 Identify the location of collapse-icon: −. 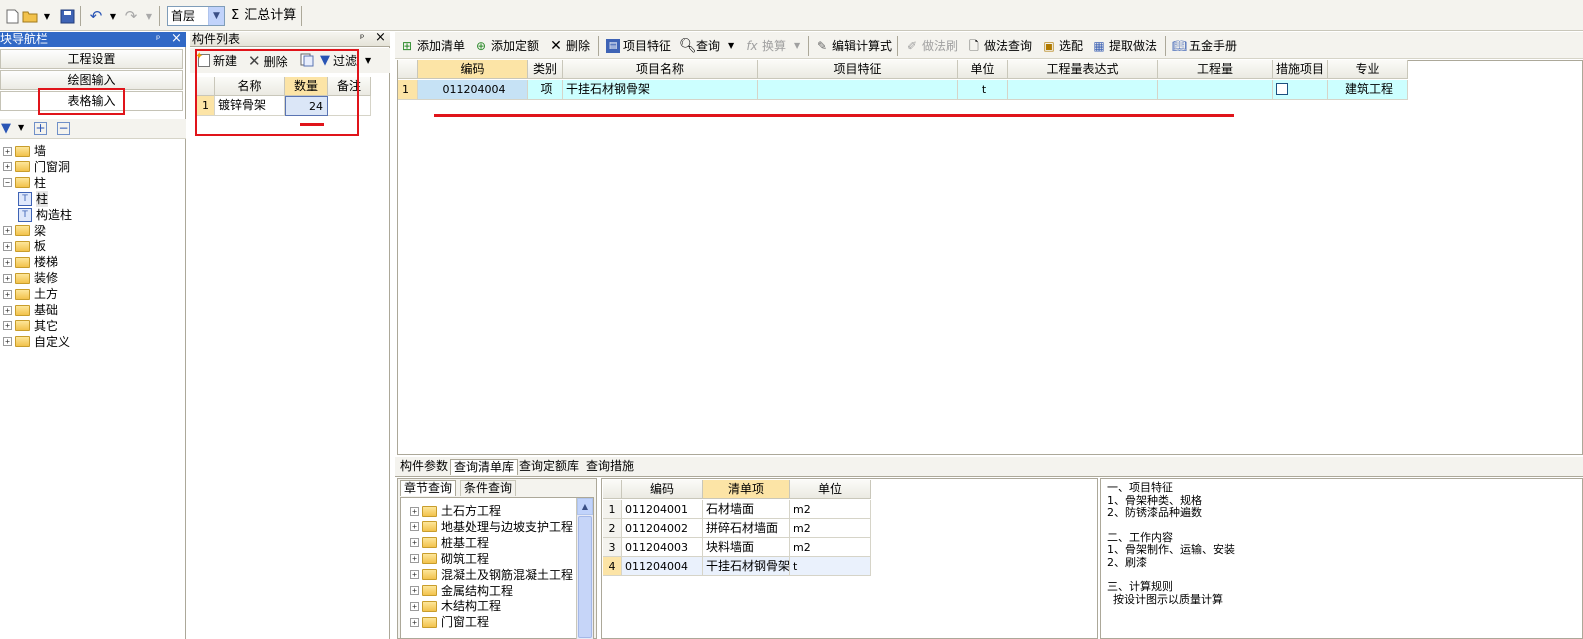
(7, 183).